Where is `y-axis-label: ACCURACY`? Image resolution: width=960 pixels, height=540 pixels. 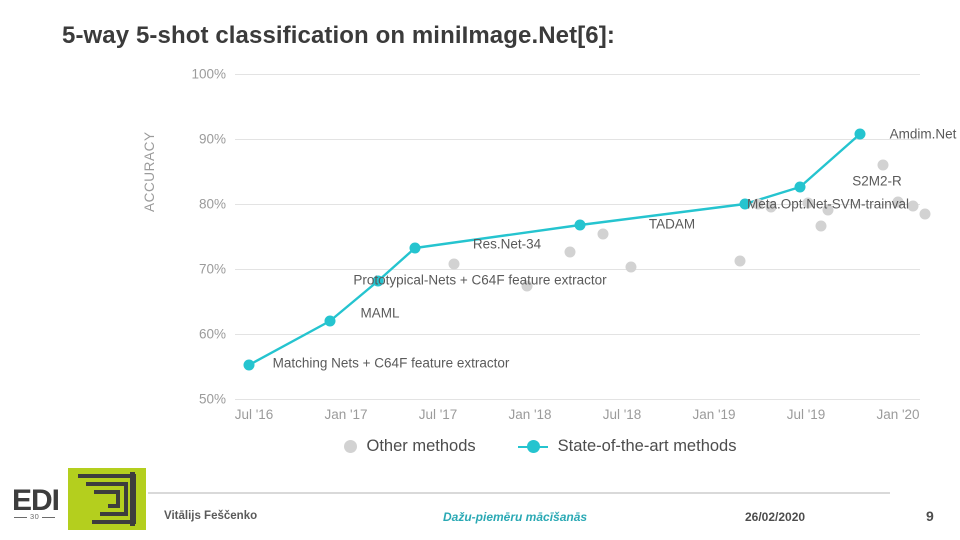 y-axis-label: ACCURACY is located at coordinates (149, 171).